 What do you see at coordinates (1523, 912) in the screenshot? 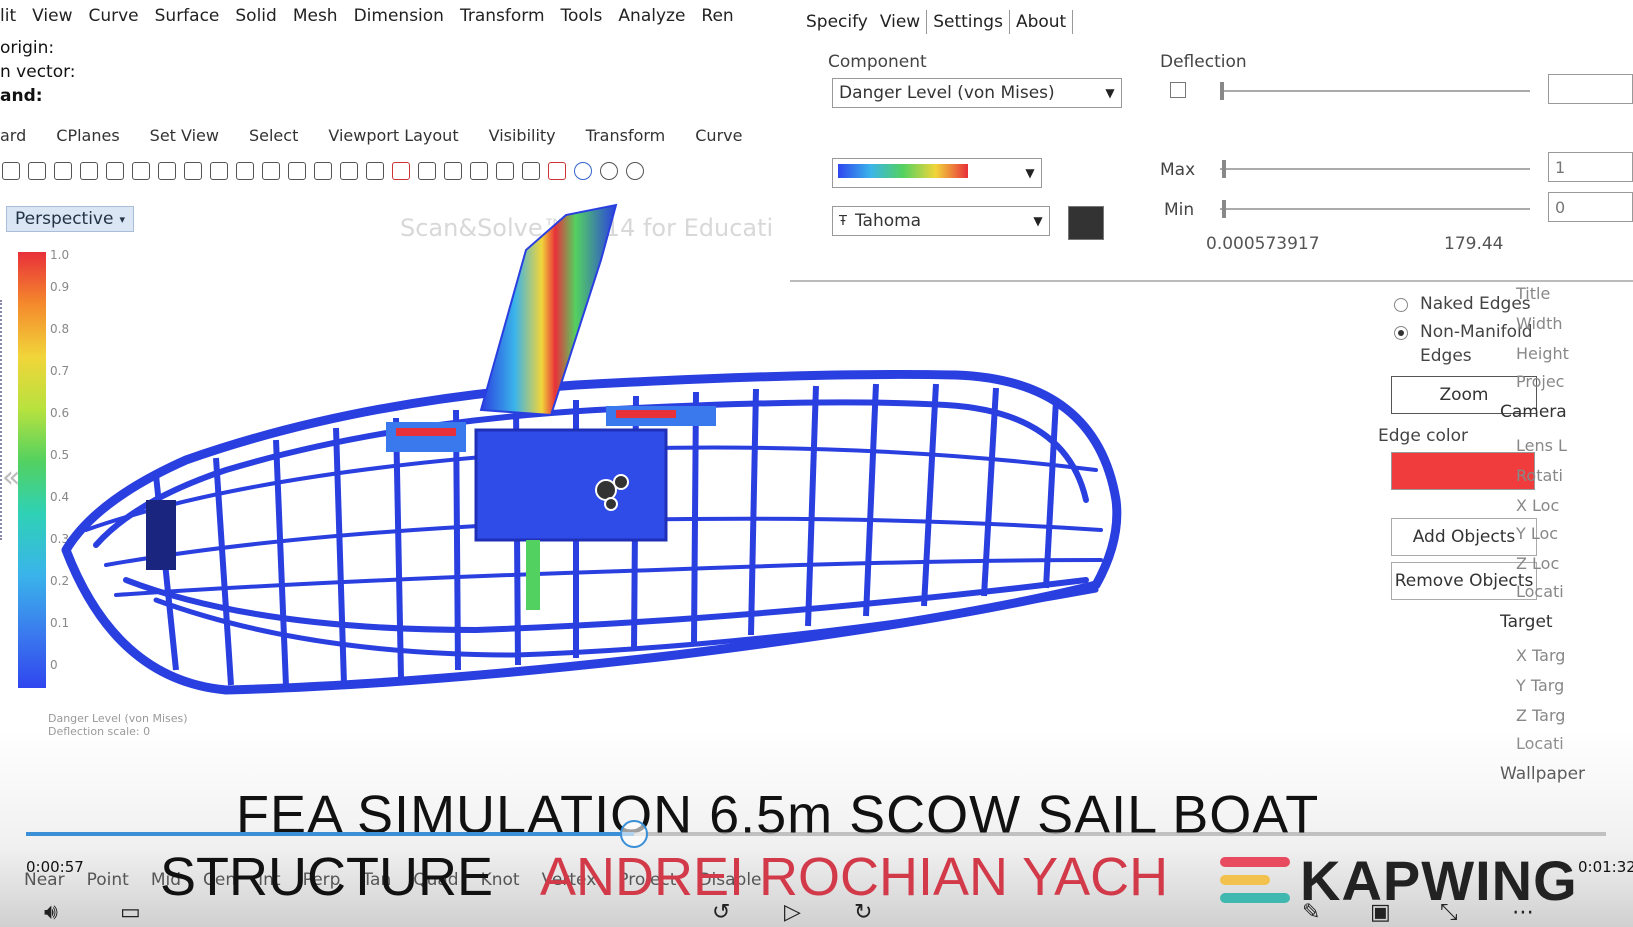
I see `more-options-icon: ⋯` at bounding box center [1523, 912].